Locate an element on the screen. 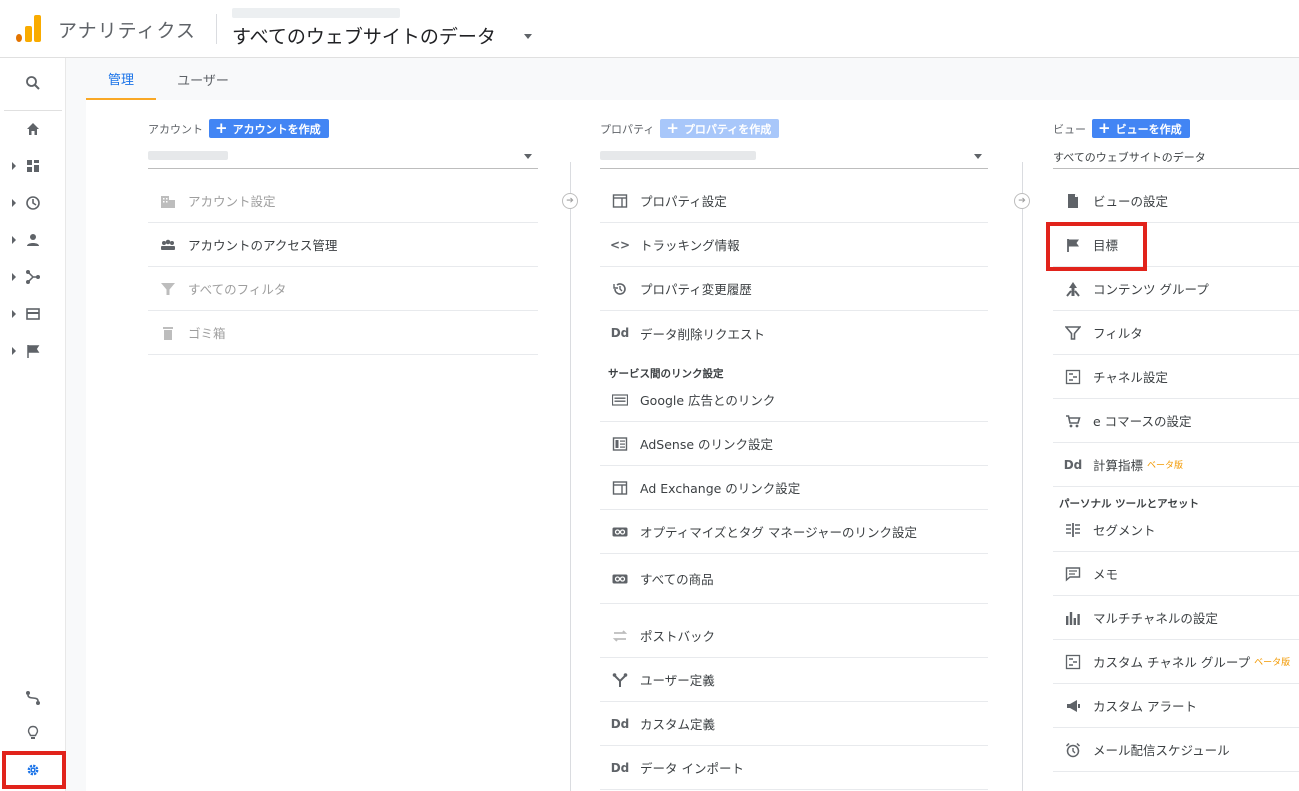 This screenshot has height=791, width=1299. property-column-header: プロパティ + プロパティを作成 is located at coordinates (690, 128).